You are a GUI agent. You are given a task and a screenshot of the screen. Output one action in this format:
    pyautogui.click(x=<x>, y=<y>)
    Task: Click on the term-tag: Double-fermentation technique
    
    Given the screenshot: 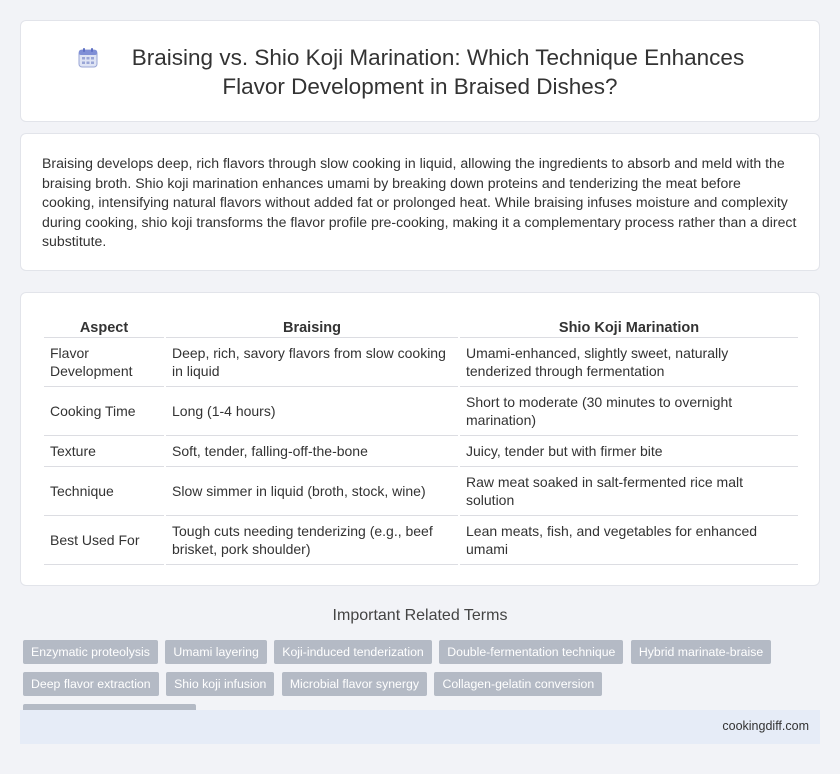 What is the action you would take?
    pyautogui.click(x=531, y=652)
    